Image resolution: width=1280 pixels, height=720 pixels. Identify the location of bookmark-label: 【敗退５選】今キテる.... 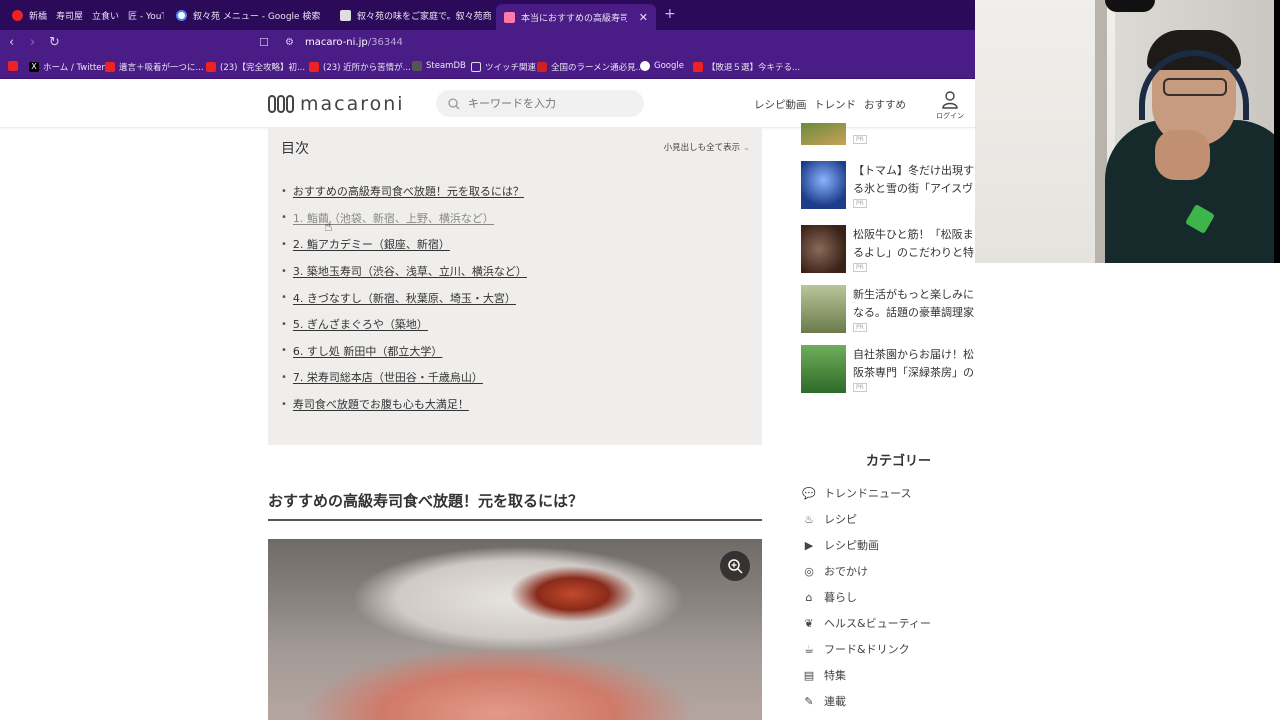
(754, 68).